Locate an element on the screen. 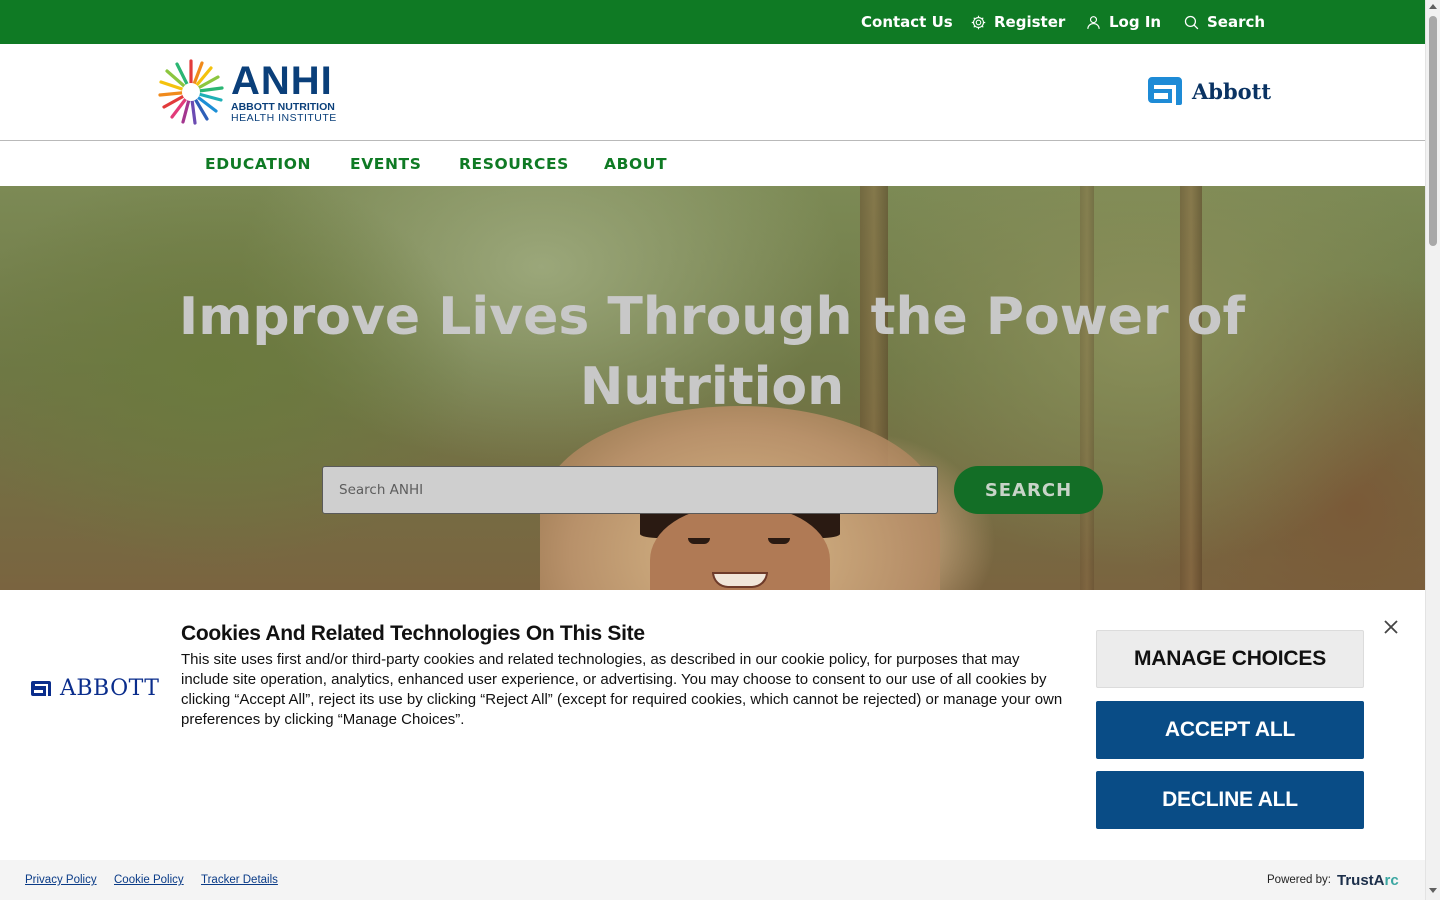 The height and width of the screenshot is (900, 1440). gear-icon is located at coordinates (978, 22).